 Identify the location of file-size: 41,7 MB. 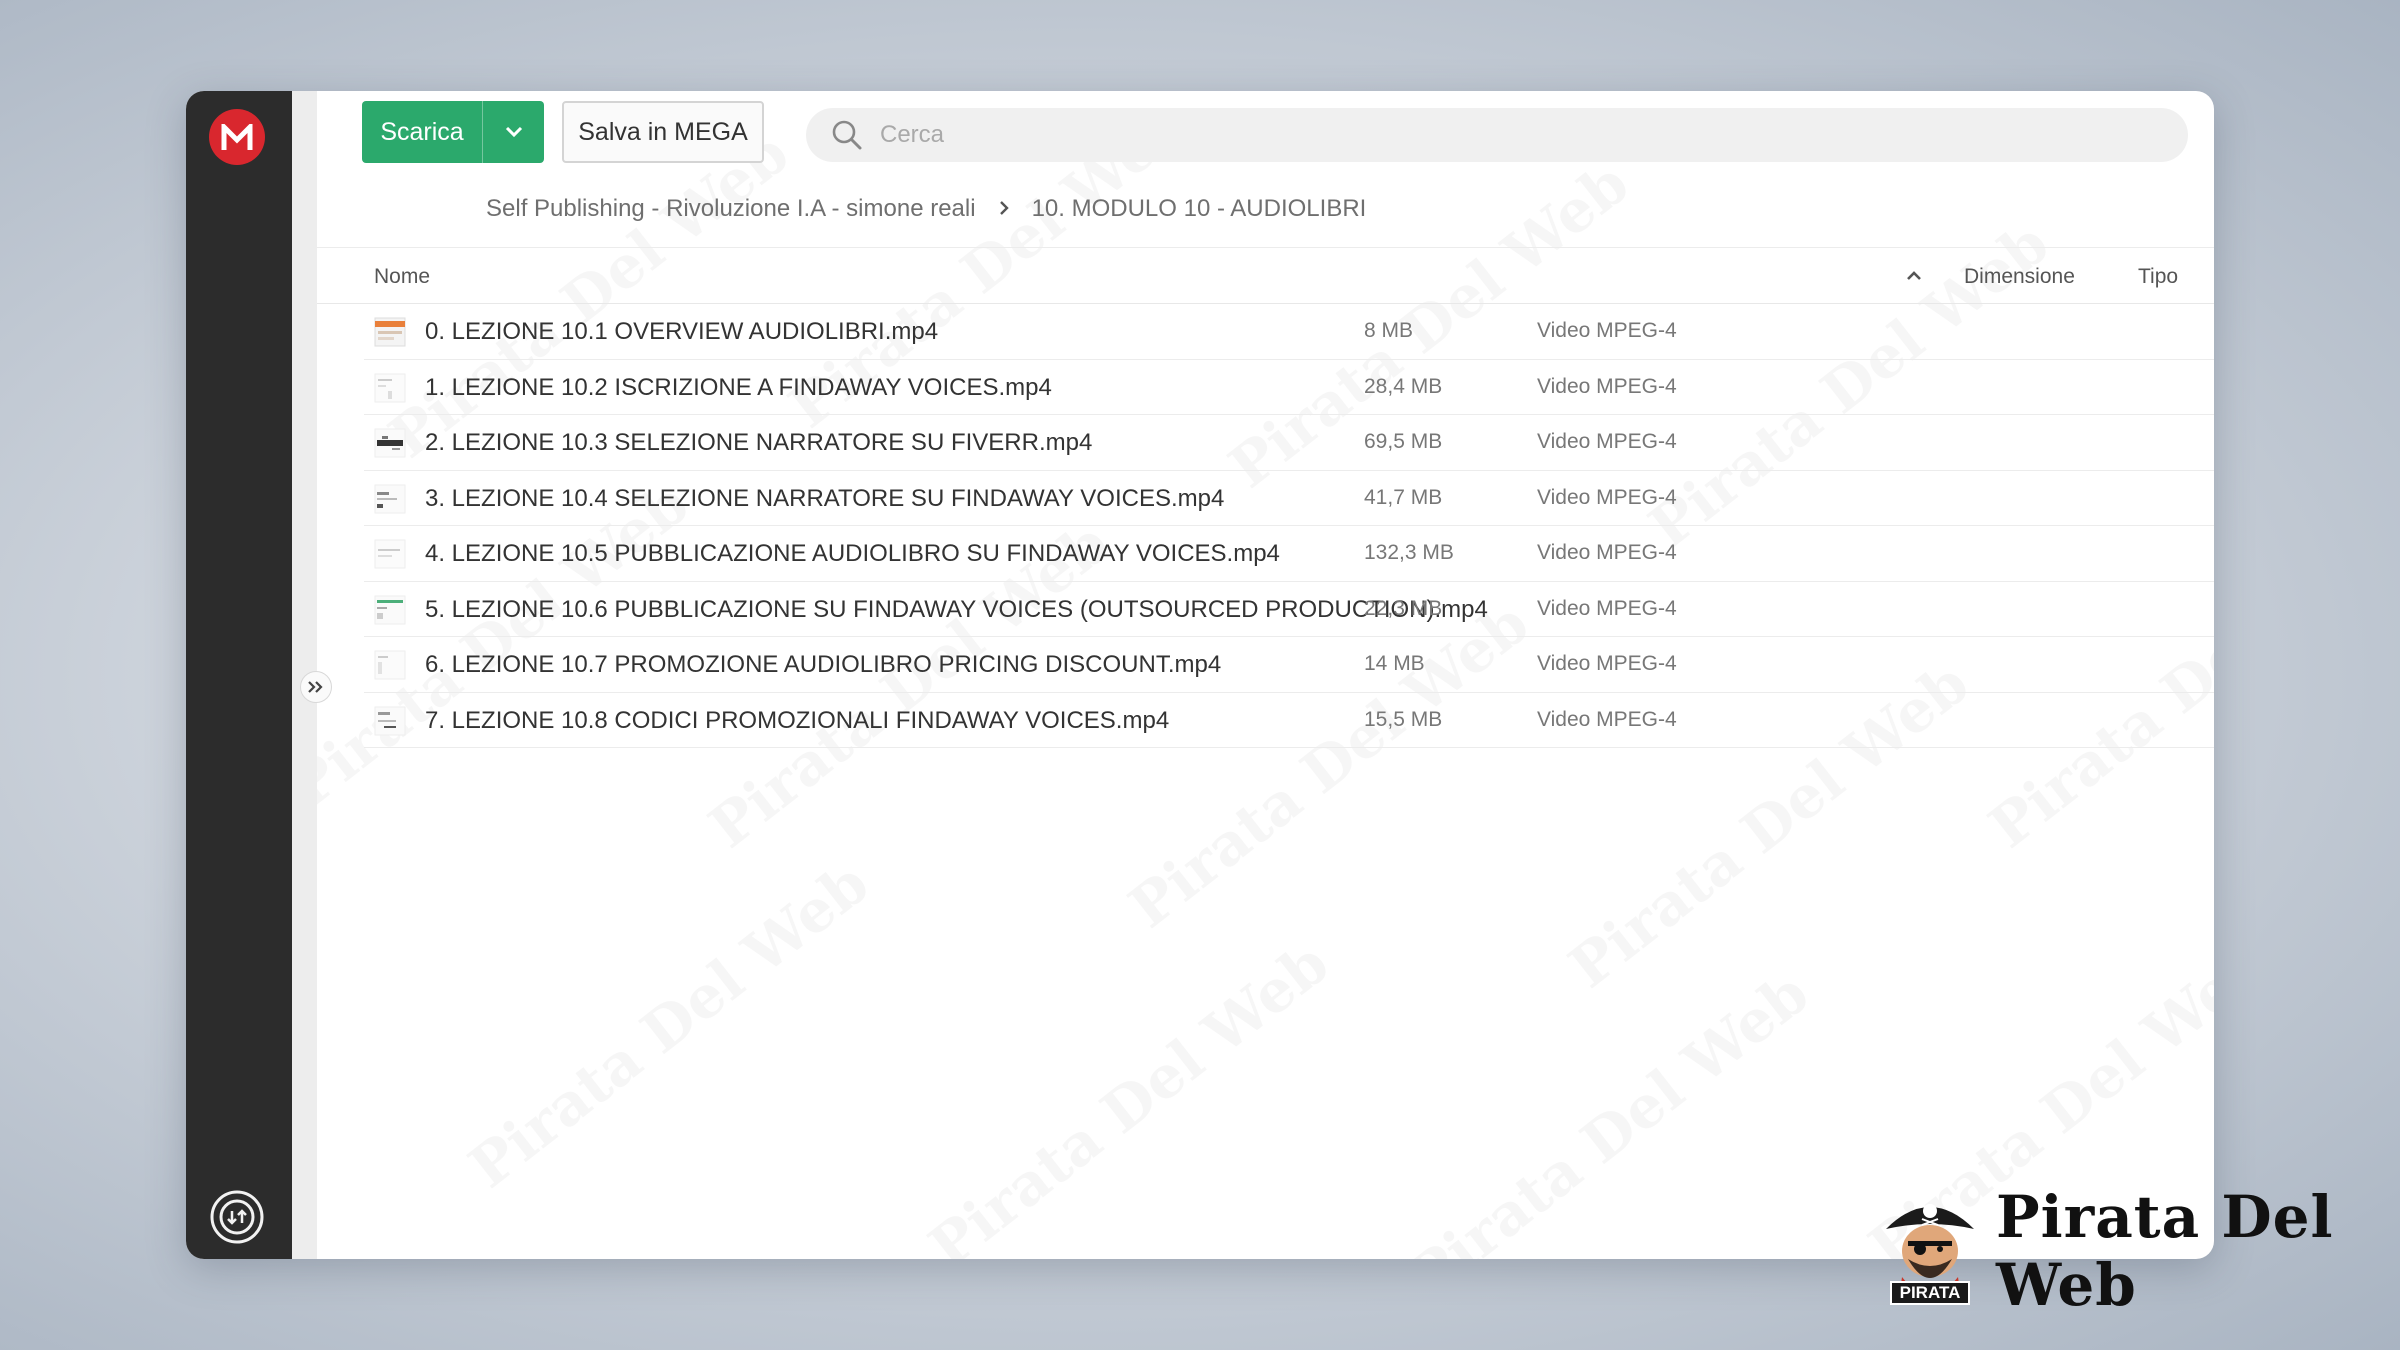
(1403, 497).